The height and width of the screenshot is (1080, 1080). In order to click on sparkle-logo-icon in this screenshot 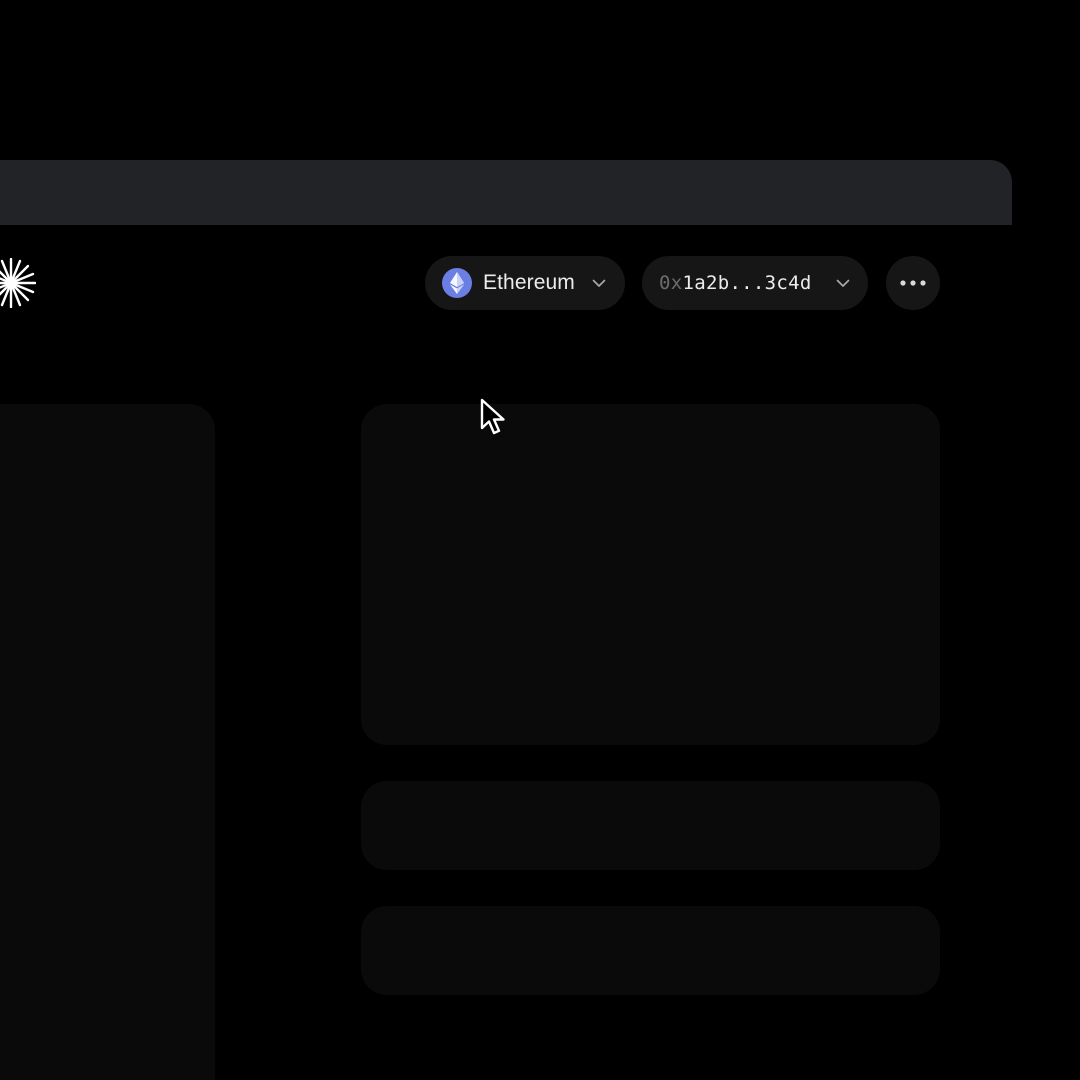, I will do `click(18, 283)`.